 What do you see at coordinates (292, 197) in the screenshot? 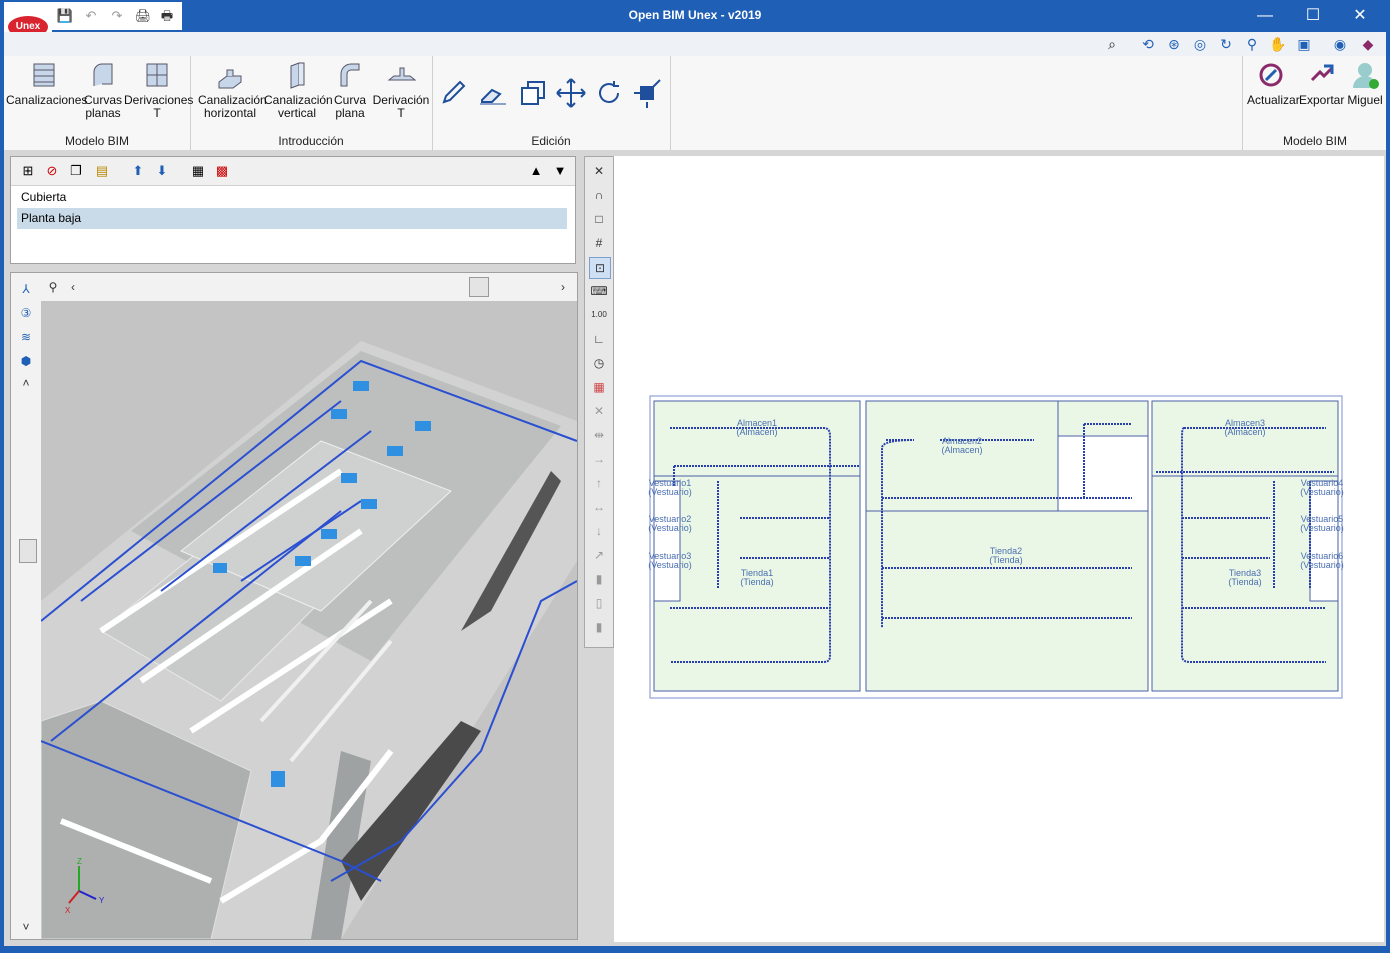
I see `layer-item-cubierta: Cubierta` at bounding box center [292, 197].